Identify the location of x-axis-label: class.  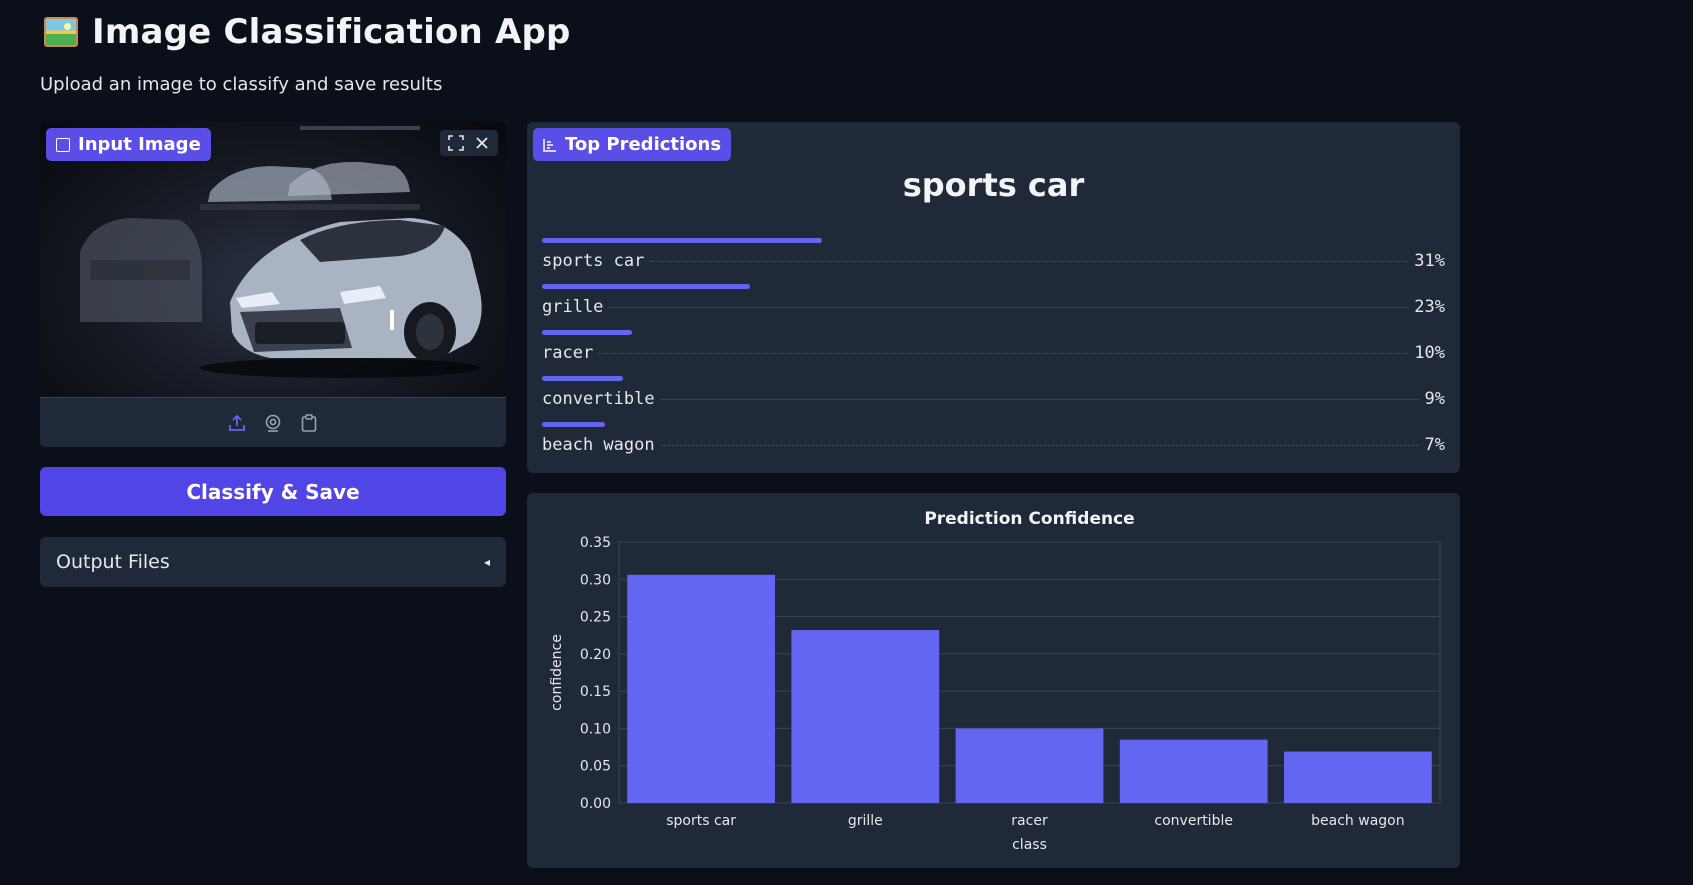
(1029, 845).